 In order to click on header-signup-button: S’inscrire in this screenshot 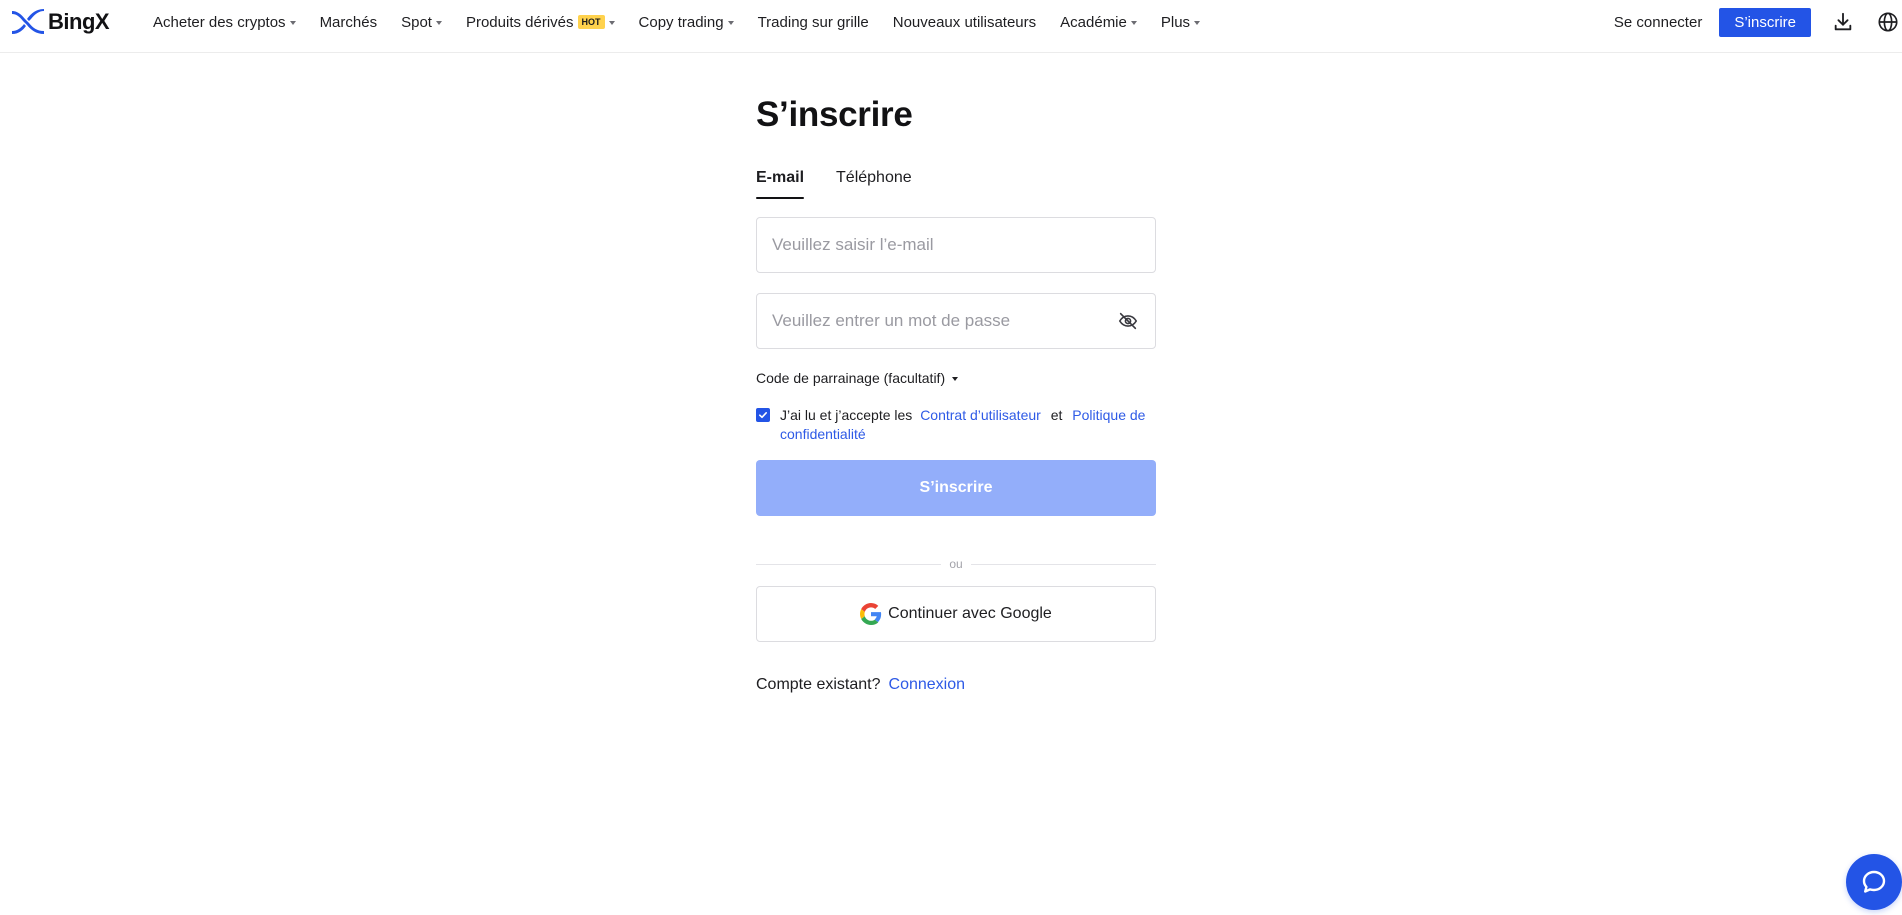, I will do `click(1765, 22)`.